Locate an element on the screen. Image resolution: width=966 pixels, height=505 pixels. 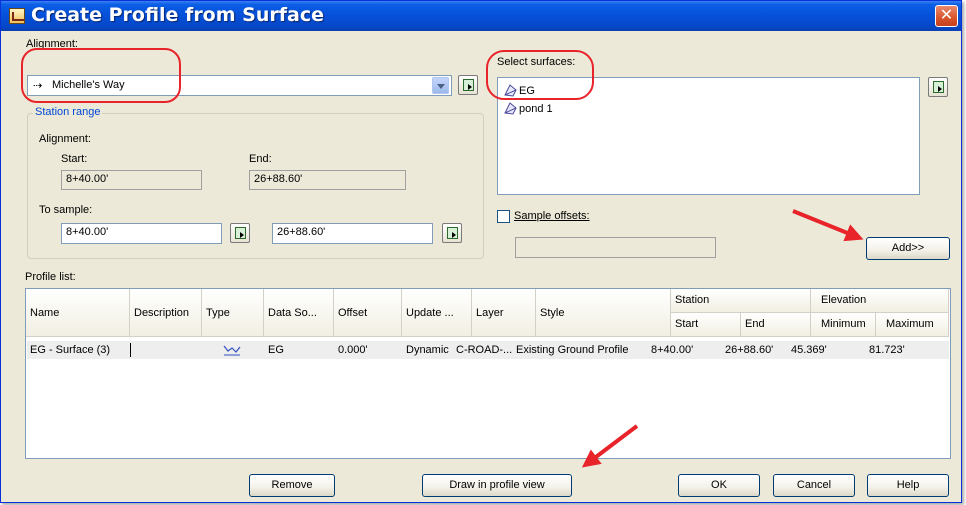
column-header-end: End is located at coordinates (776, 325).